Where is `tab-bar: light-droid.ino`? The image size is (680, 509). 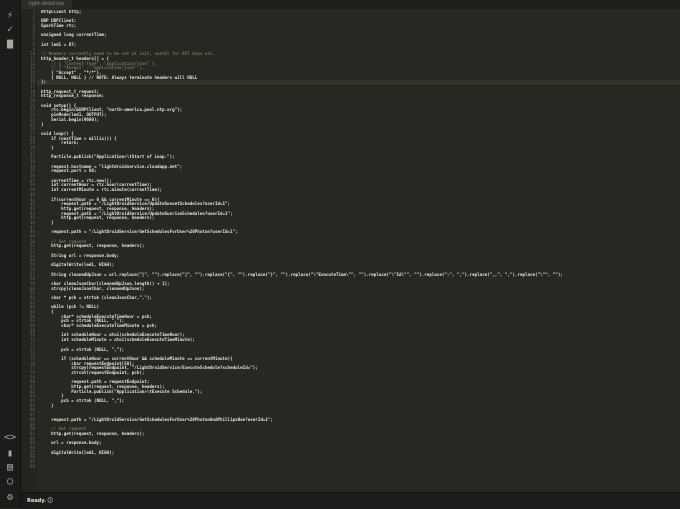 tab-bar: light-droid.ino is located at coordinates (350, 4).